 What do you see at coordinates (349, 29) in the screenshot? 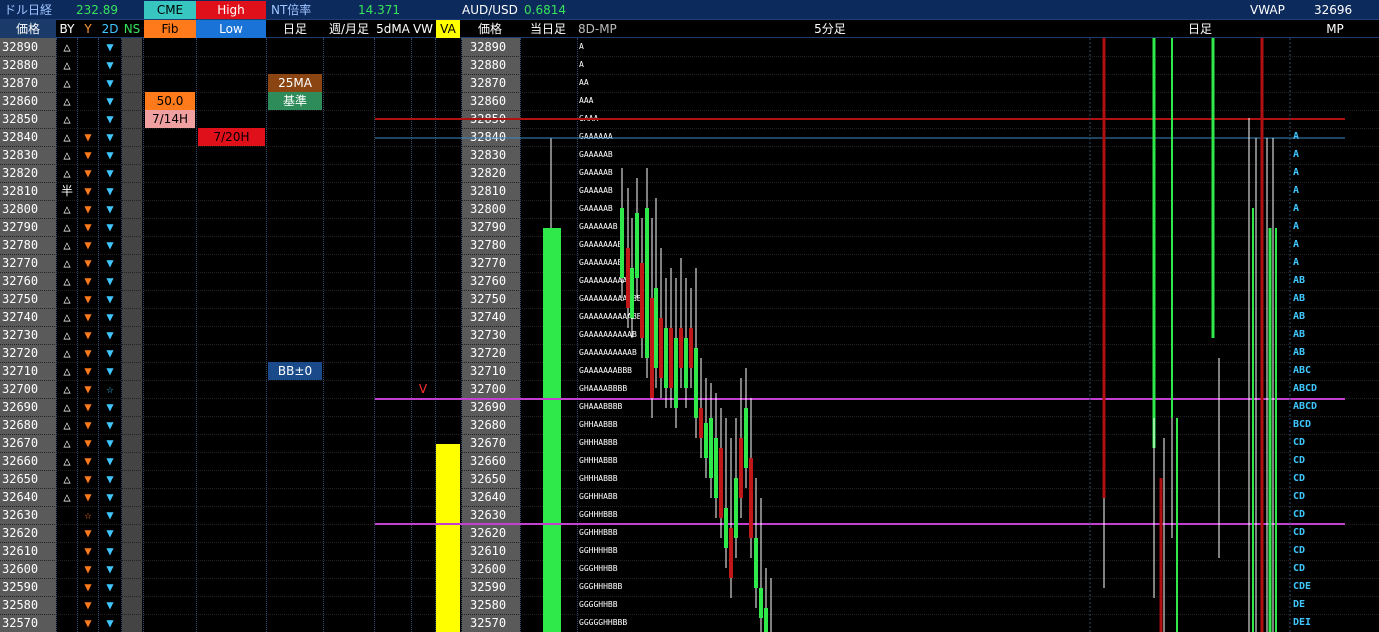
I see `col-weekly-monthly: 週/月足` at bounding box center [349, 29].